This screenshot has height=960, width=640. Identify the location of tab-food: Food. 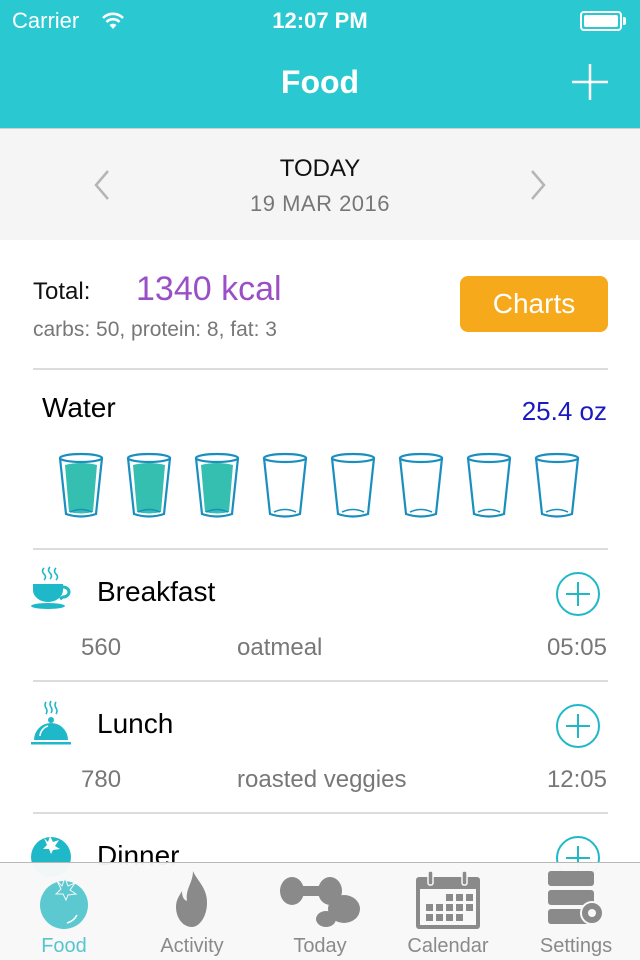
(64, 911).